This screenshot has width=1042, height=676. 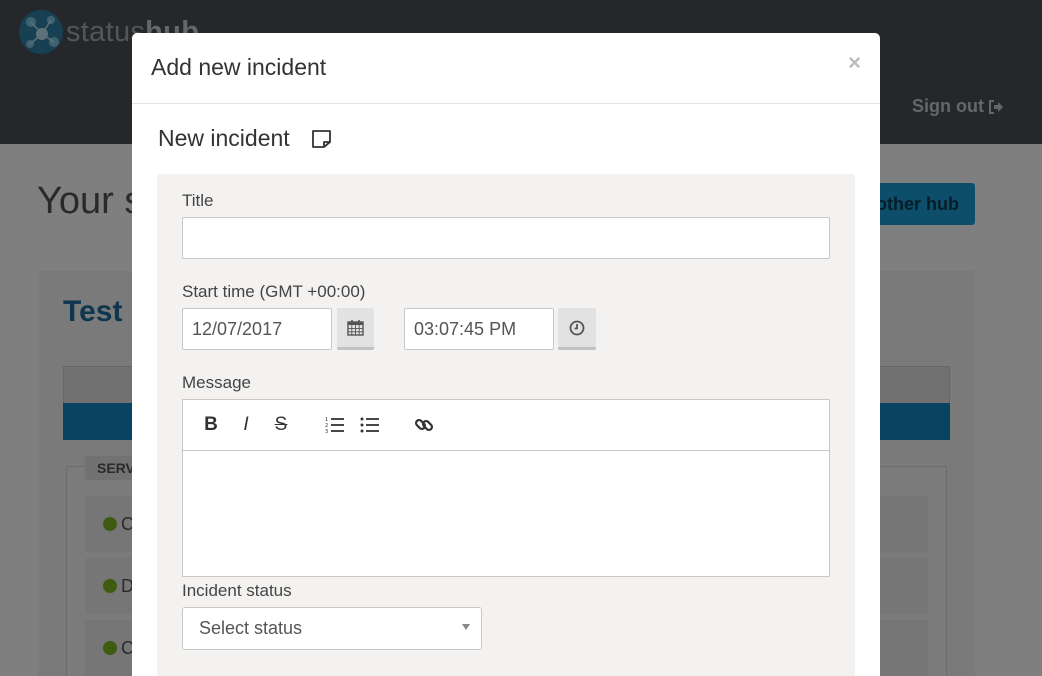 I want to click on title-input, so click(x=506, y=238).